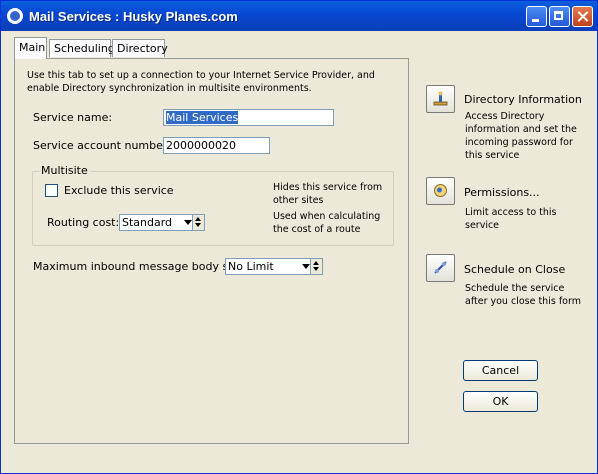 This screenshot has height=474, width=598. What do you see at coordinates (299, 16) in the screenshot?
I see `title-bar: Mail Services : Husky Planes.com` at bounding box center [299, 16].